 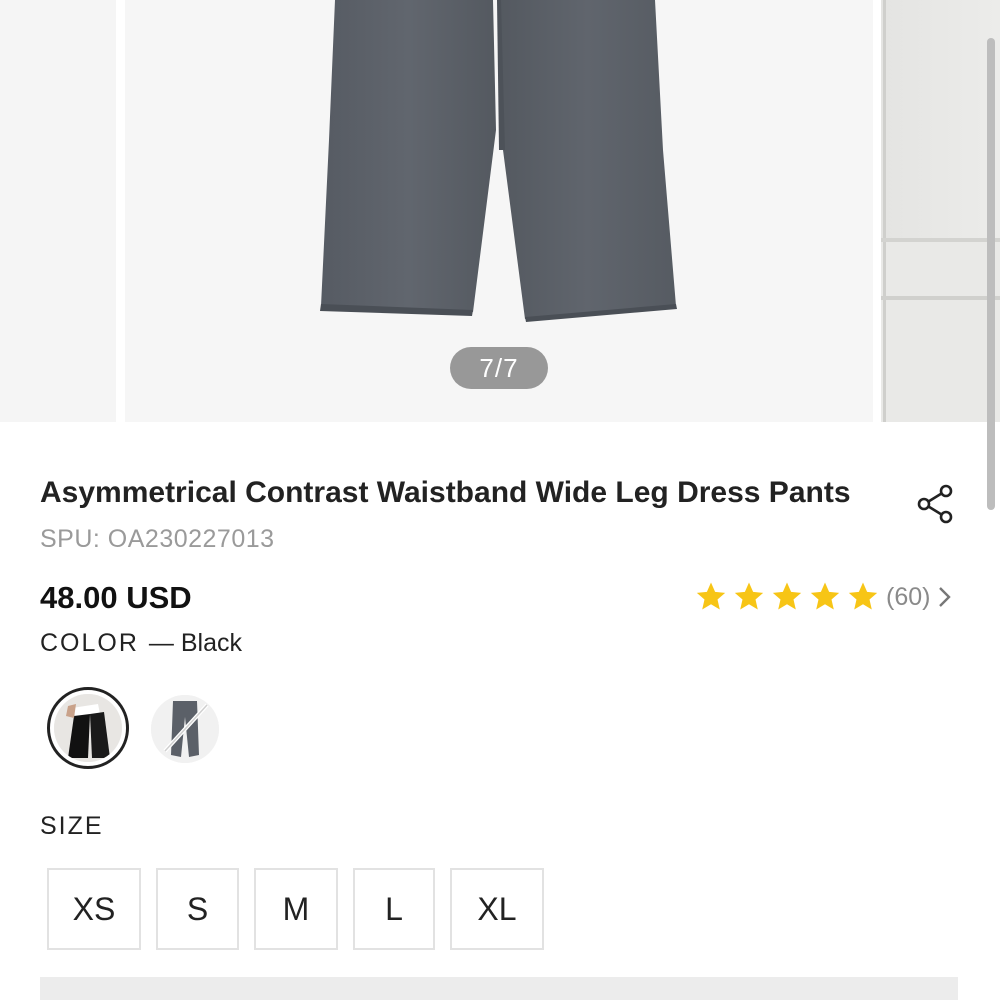 What do you see at coordinates (499, 368) in the screenshot?
I see `gallery-counter: 7/7` at bounding box center [499, 368].